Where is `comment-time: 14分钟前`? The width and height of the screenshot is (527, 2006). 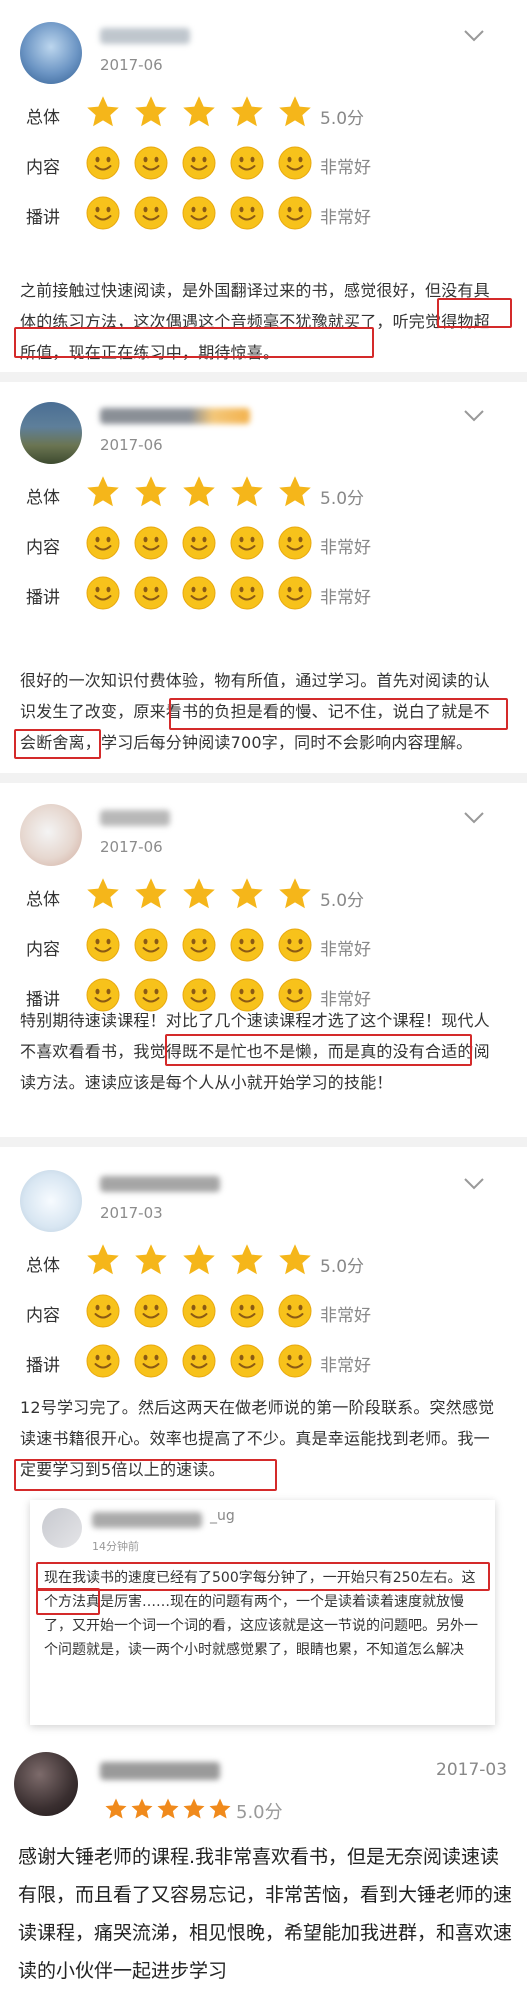 comment-time: 14分钟前 is located at coordinates (115, 1546).